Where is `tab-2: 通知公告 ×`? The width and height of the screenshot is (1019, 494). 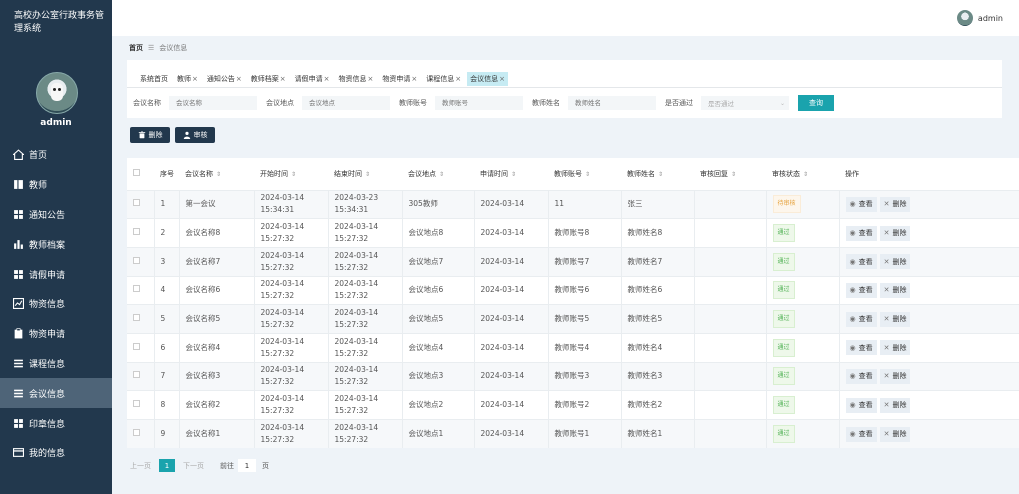 tab-2: 通知公告 × is located at coordinates (224, 79).